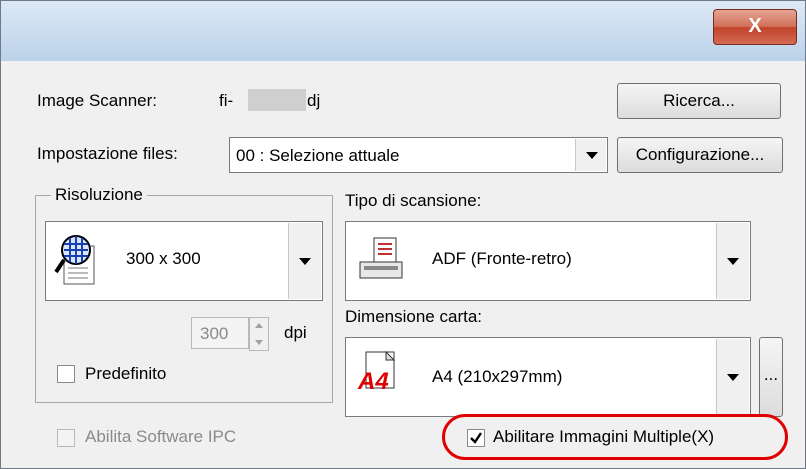  Describe the element at coordinates (314, 100) in the screenshot. I see `scanner-model-suffix: dj` at that location.